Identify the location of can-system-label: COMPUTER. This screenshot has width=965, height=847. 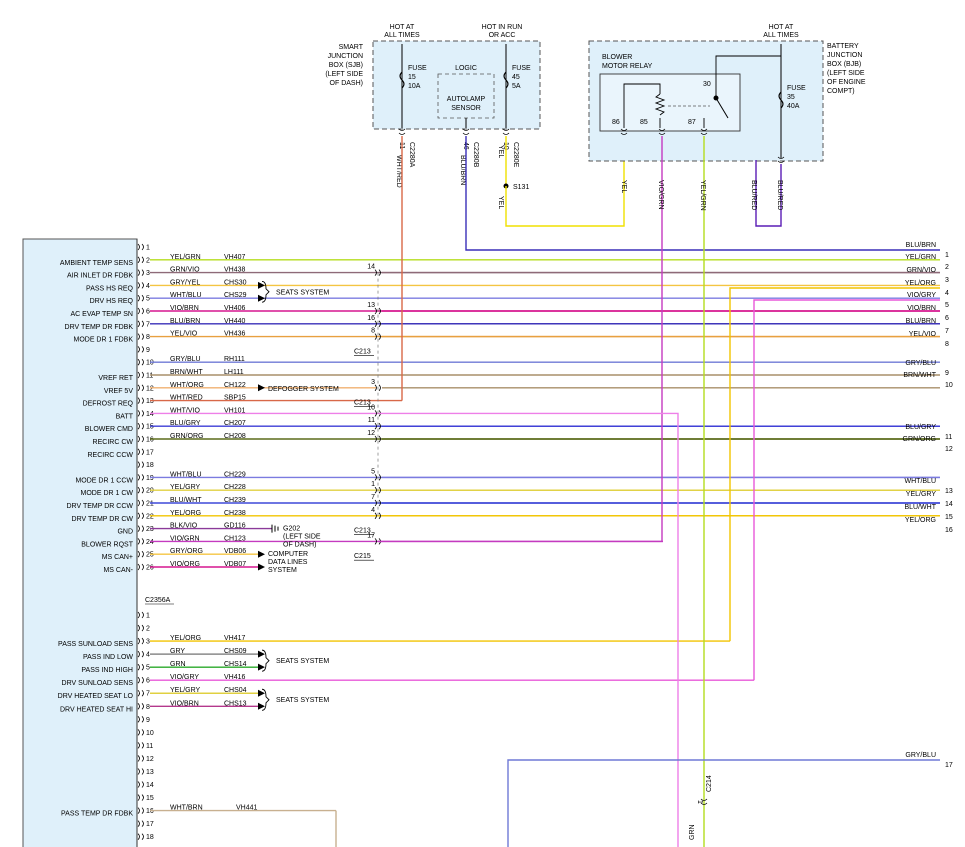
(288, 554).